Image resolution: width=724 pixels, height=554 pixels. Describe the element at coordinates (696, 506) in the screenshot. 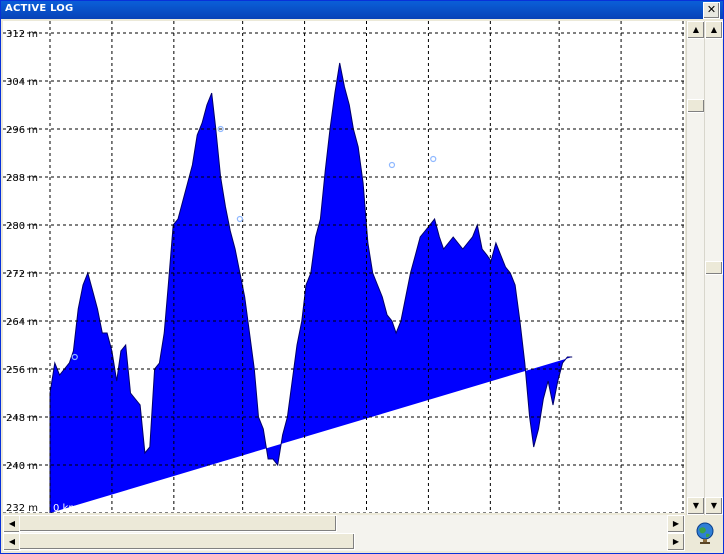

I see `scroll-down-button: ▼` at that location.